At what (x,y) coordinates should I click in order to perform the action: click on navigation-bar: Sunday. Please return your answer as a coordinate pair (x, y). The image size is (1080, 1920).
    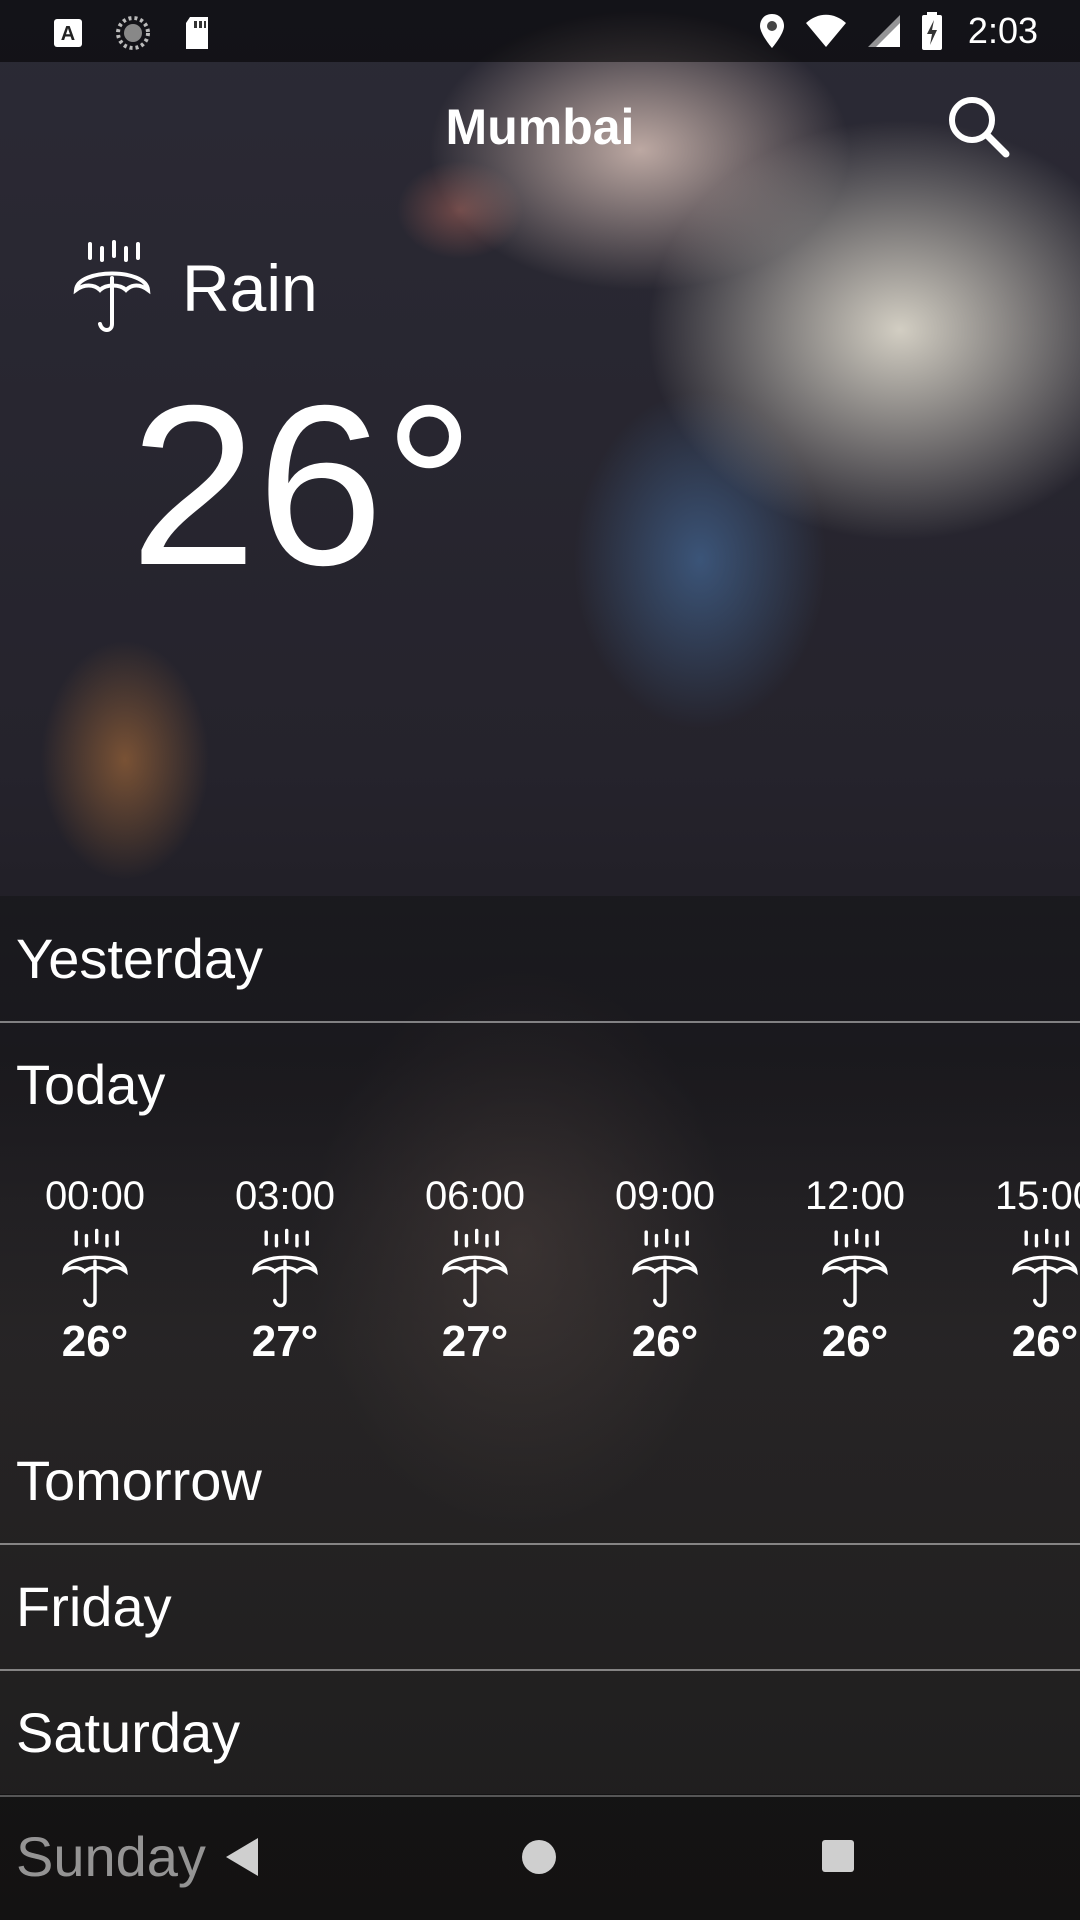
    Looking at the image, I should click on (540, 1857).